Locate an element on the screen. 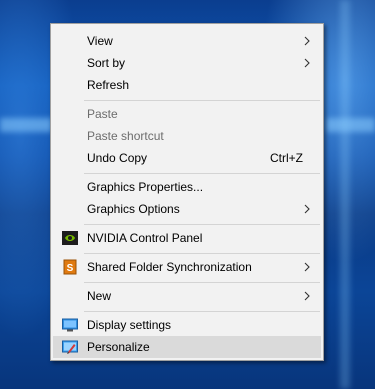 The width and height of the screenshot is (375, 389). menu-item-label: Graphics Options is located at coordinates (133, 209).